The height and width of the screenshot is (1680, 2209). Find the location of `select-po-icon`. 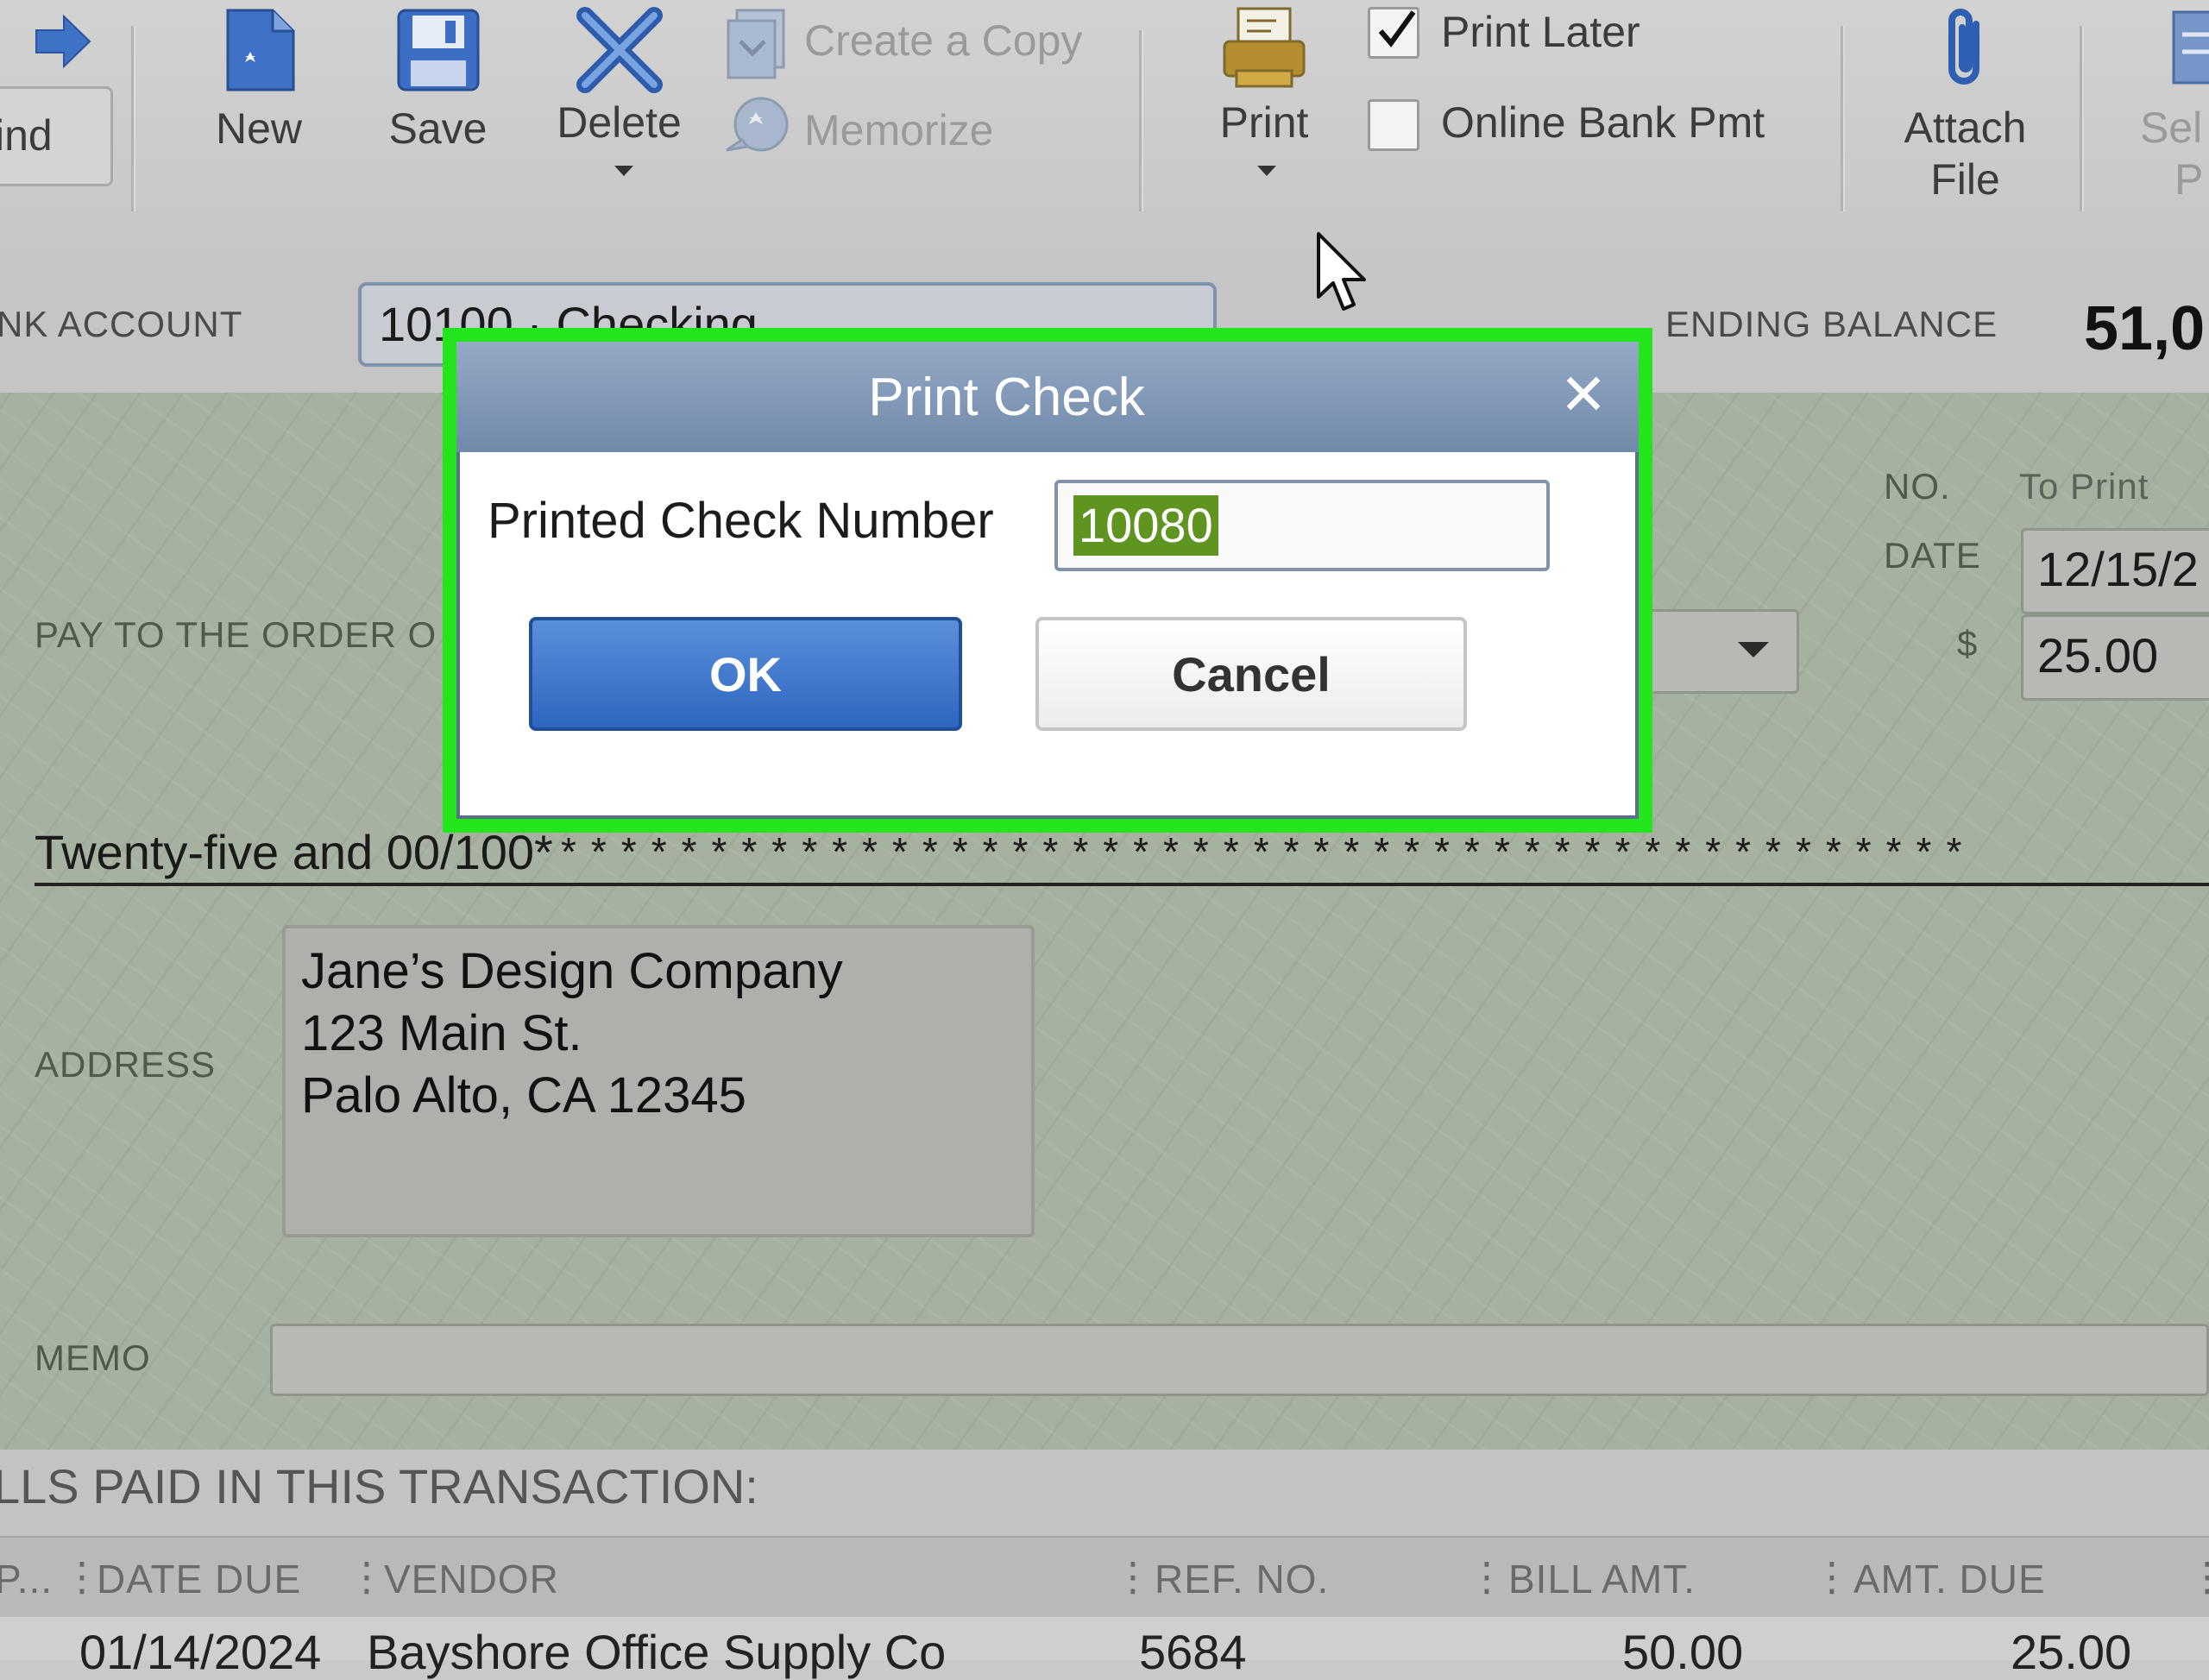

select-po-icon is located at coordinates (2189, 47).